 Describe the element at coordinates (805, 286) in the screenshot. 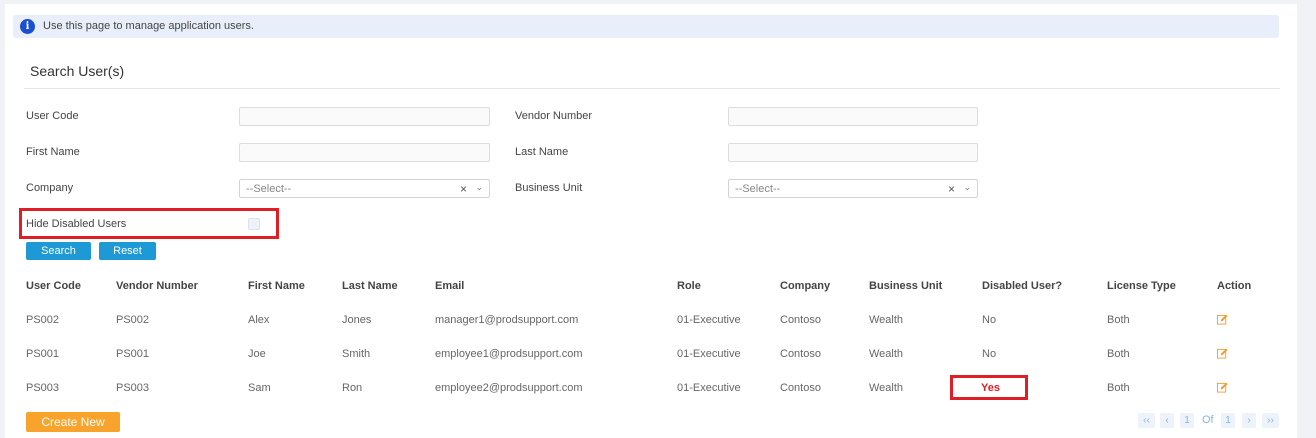

I see `column-header: Company` at that location.